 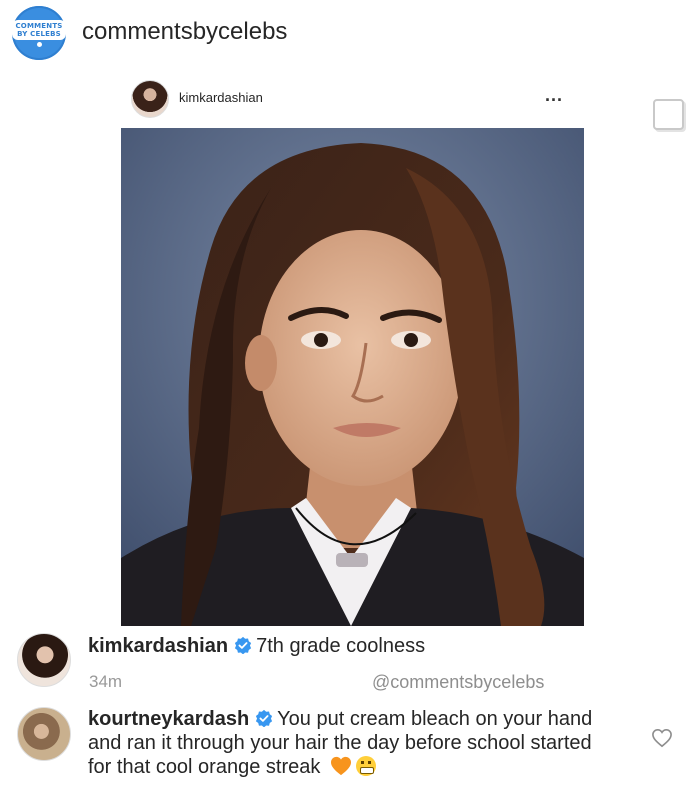 What do you see at coordinates (341, 646) in the screenshot?
I see `comment-text: 7th grade coolness` at bounding box center [341, 646].